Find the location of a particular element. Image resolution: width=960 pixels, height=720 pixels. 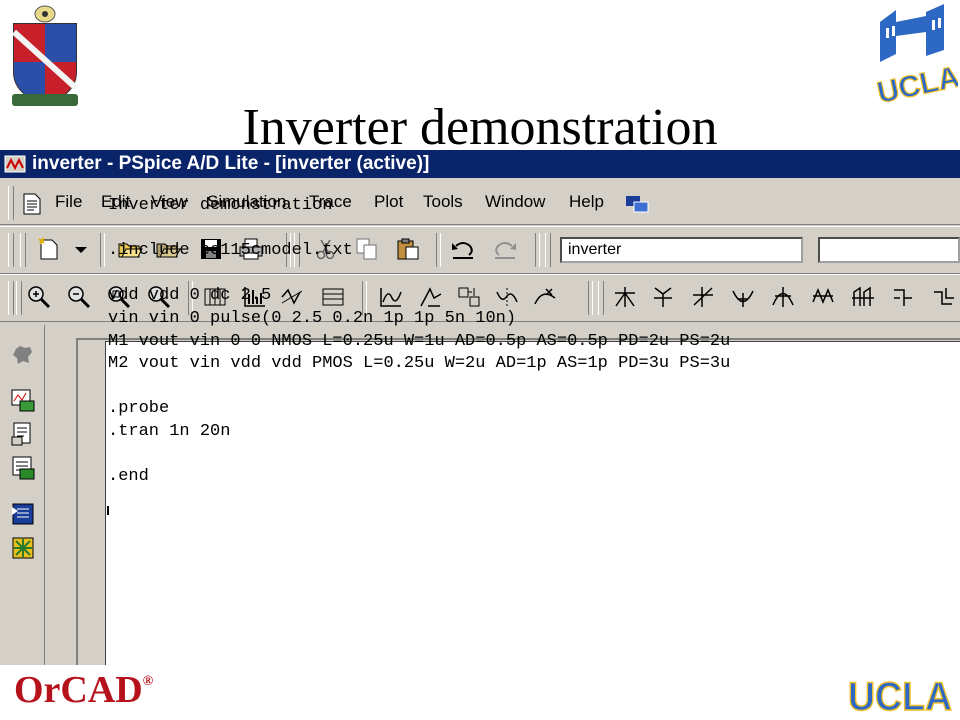

menubar-grip is located at coordinates (11, 203).